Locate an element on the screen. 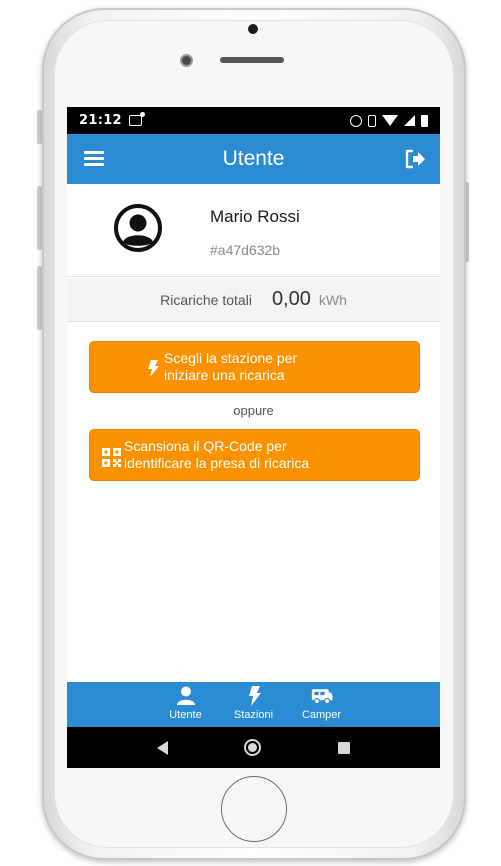  gallery-icon is located at coordinates (136, 119).